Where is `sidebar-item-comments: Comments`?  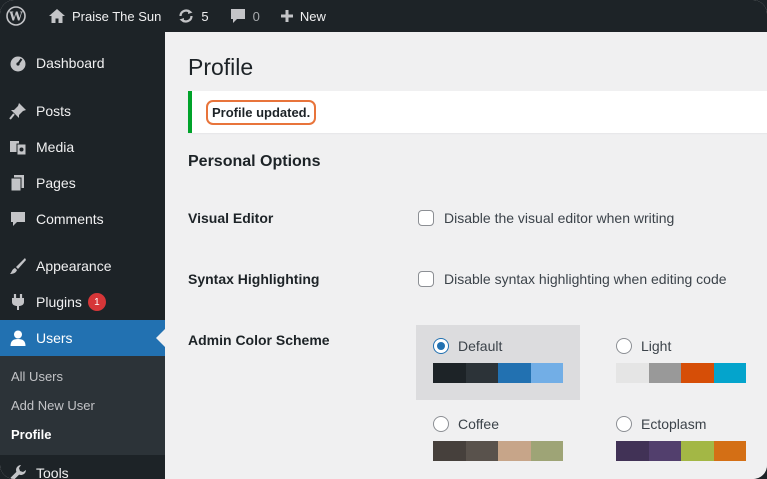
sidebar-item-comments: Comments is located at coordinates (82, 219).